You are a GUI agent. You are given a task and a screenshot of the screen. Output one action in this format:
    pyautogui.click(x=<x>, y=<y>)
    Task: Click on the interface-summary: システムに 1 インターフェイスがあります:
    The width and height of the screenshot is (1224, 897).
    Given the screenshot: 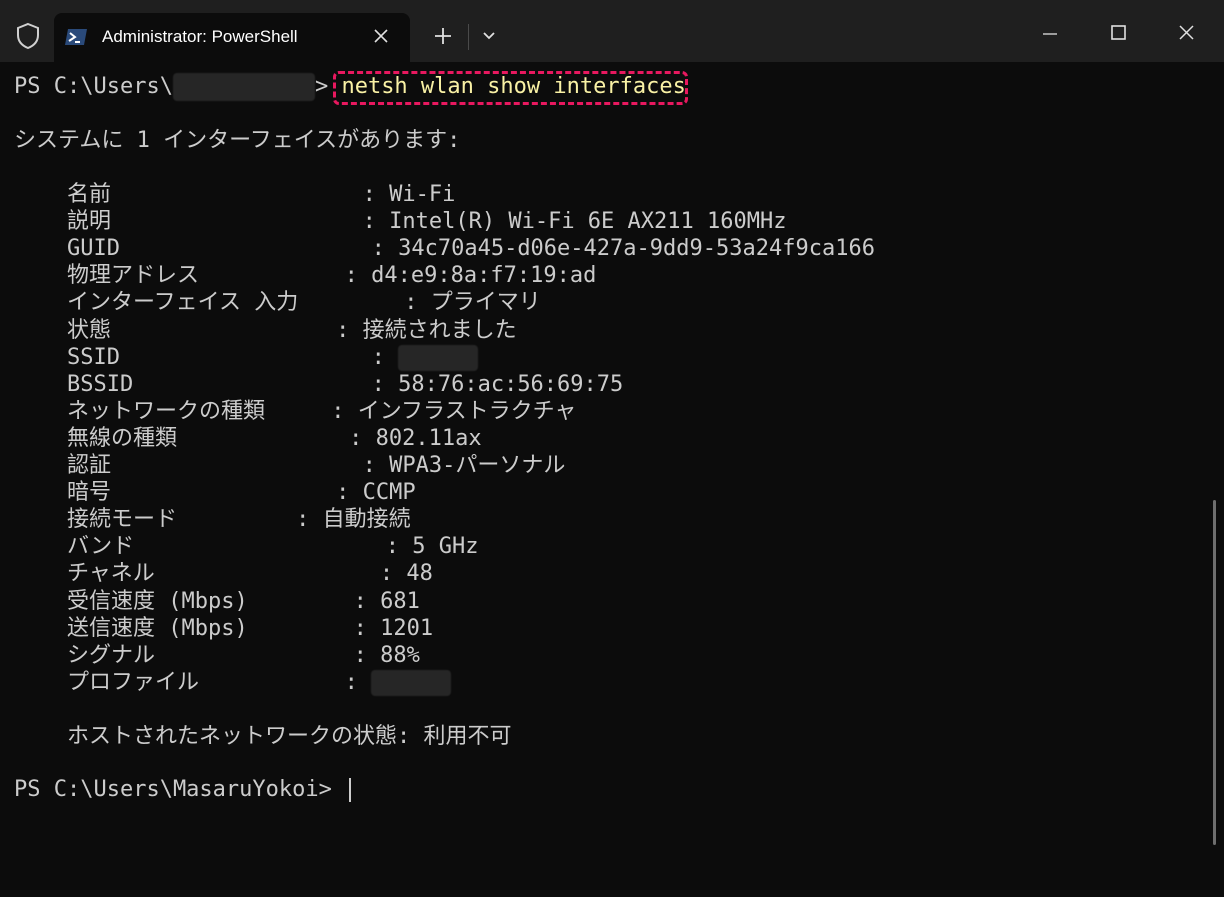 What is the action you would take?
    pyautogui.click(x=237, y=140)
    